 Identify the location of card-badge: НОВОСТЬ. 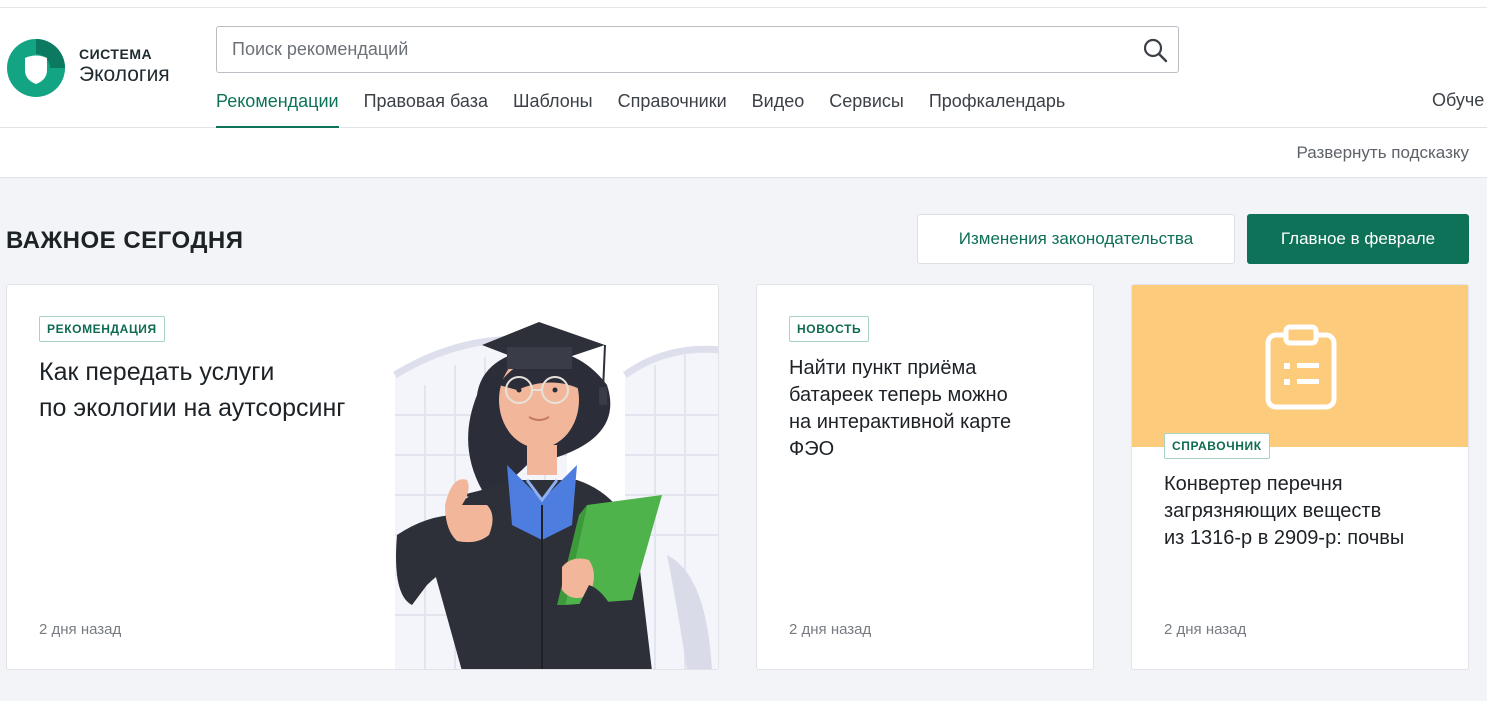
(829, 329).